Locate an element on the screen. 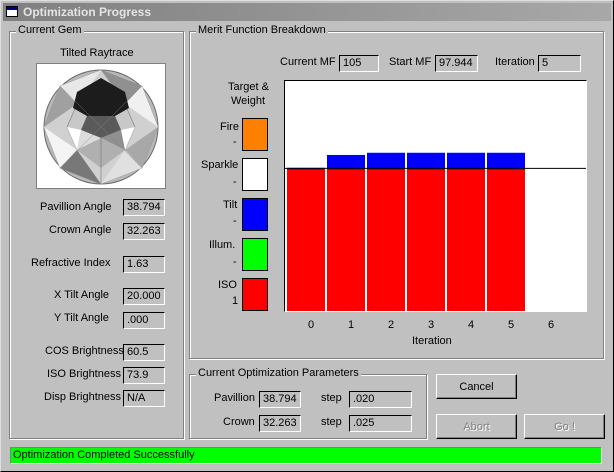 This screenshot has width=614, height=472. go-button: Go ! is located at coordinates (564, 426).